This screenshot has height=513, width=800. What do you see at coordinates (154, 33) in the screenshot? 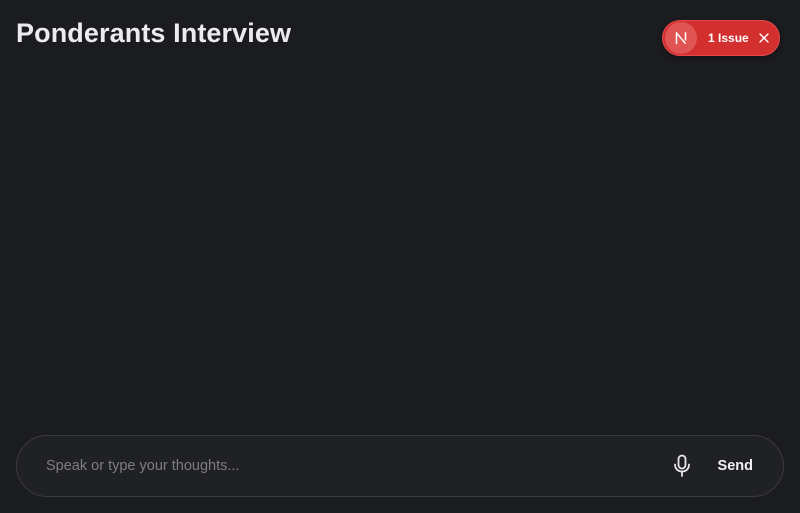
I see `page-title: Ponderants Interview` at bounding box center [154, 33].